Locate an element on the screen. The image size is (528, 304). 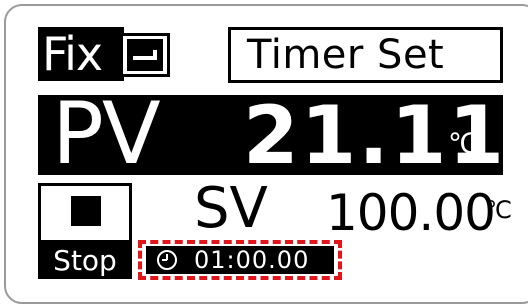
stop-label: Stop is located at coordinates (85, 260).